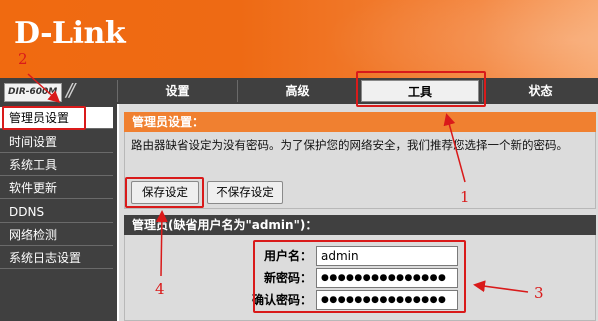  Describe the element at coordinates (56, 165) in the screenshot. I see `sidebar-item-system: 系统工具` at that location.